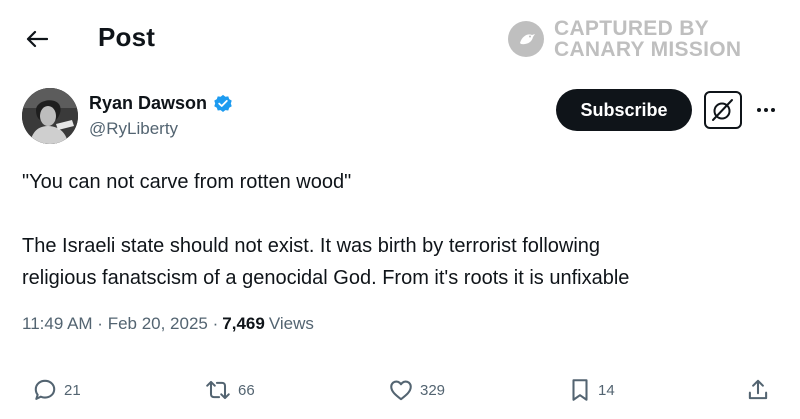  I want to click on author-name: Ryan Dawson, so click(161, 103).